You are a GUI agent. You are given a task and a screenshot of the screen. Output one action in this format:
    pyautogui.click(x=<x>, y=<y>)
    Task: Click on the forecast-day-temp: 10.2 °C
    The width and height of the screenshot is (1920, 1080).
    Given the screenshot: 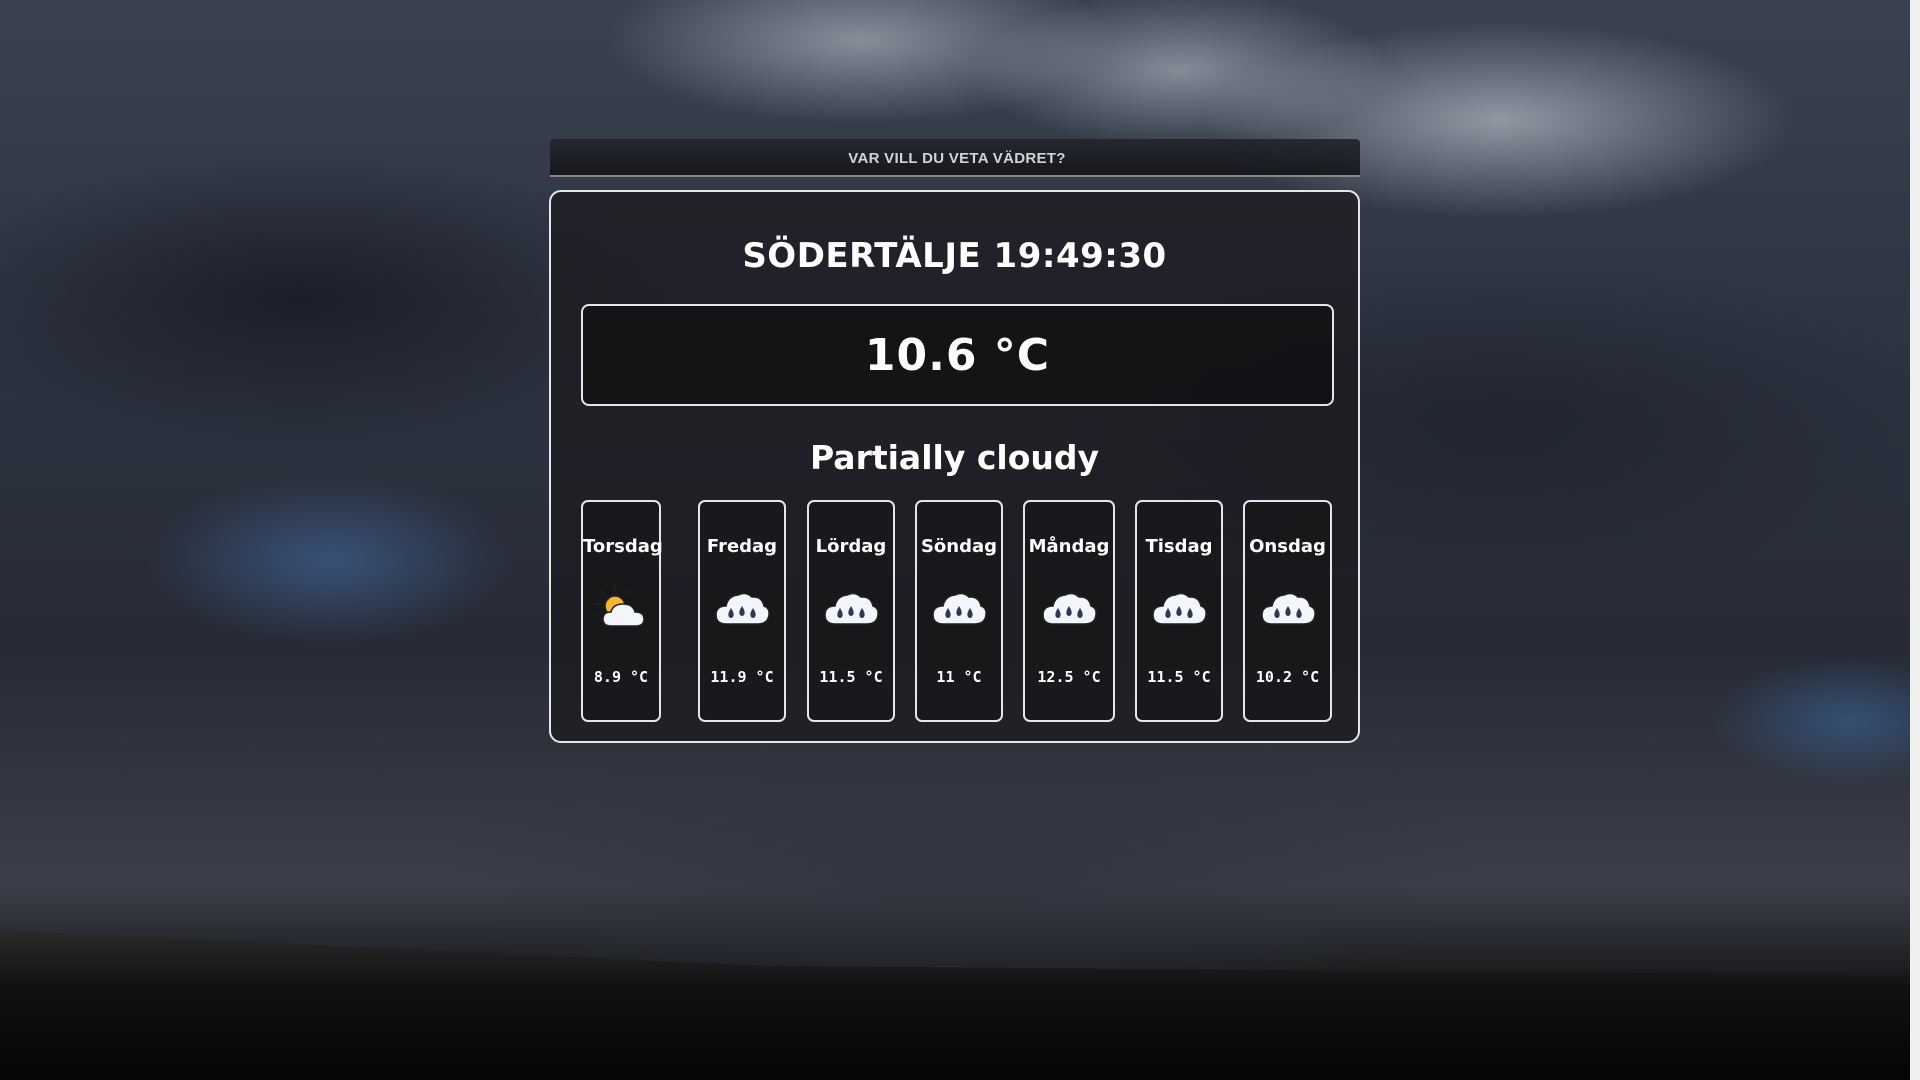 What is the action you would take?
    pyautogui.click(x=1287, y=677)
    